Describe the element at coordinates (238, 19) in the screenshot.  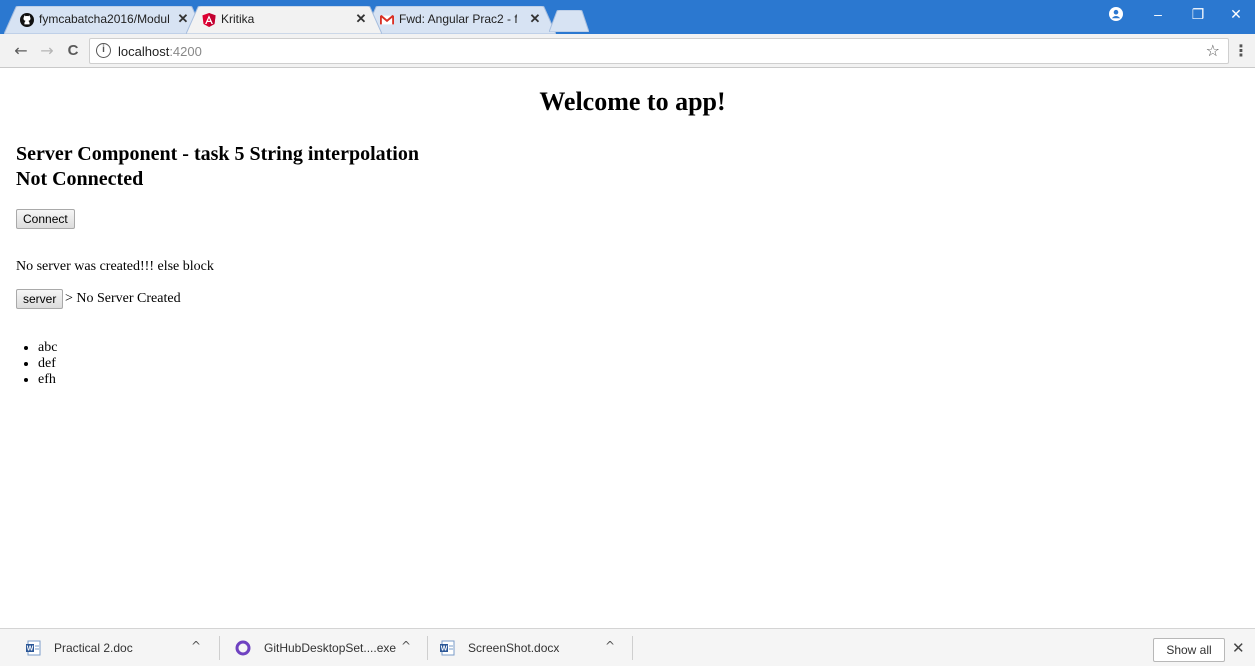
I see `tab-title: Kritika` at that location.